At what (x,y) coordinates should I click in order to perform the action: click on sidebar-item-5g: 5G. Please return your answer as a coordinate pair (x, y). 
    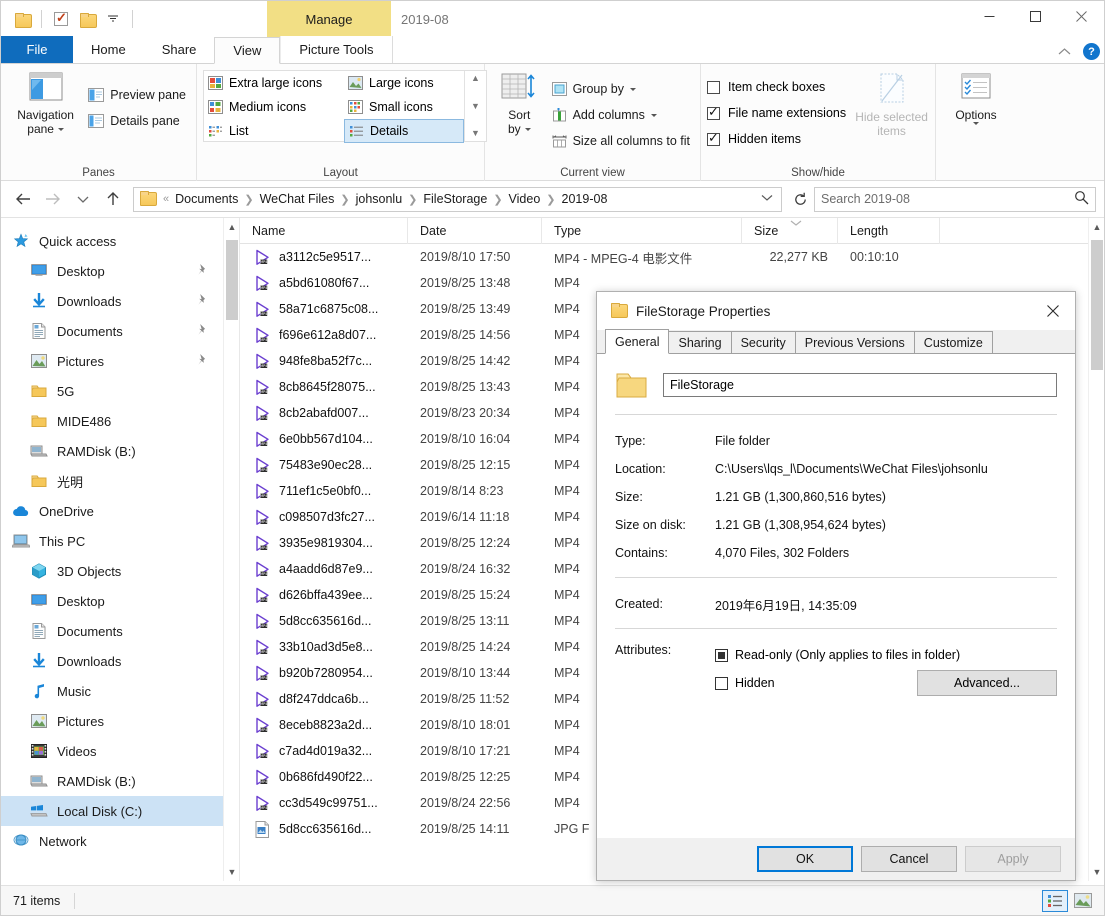
    Looking at the image, I should click on (112, 391).